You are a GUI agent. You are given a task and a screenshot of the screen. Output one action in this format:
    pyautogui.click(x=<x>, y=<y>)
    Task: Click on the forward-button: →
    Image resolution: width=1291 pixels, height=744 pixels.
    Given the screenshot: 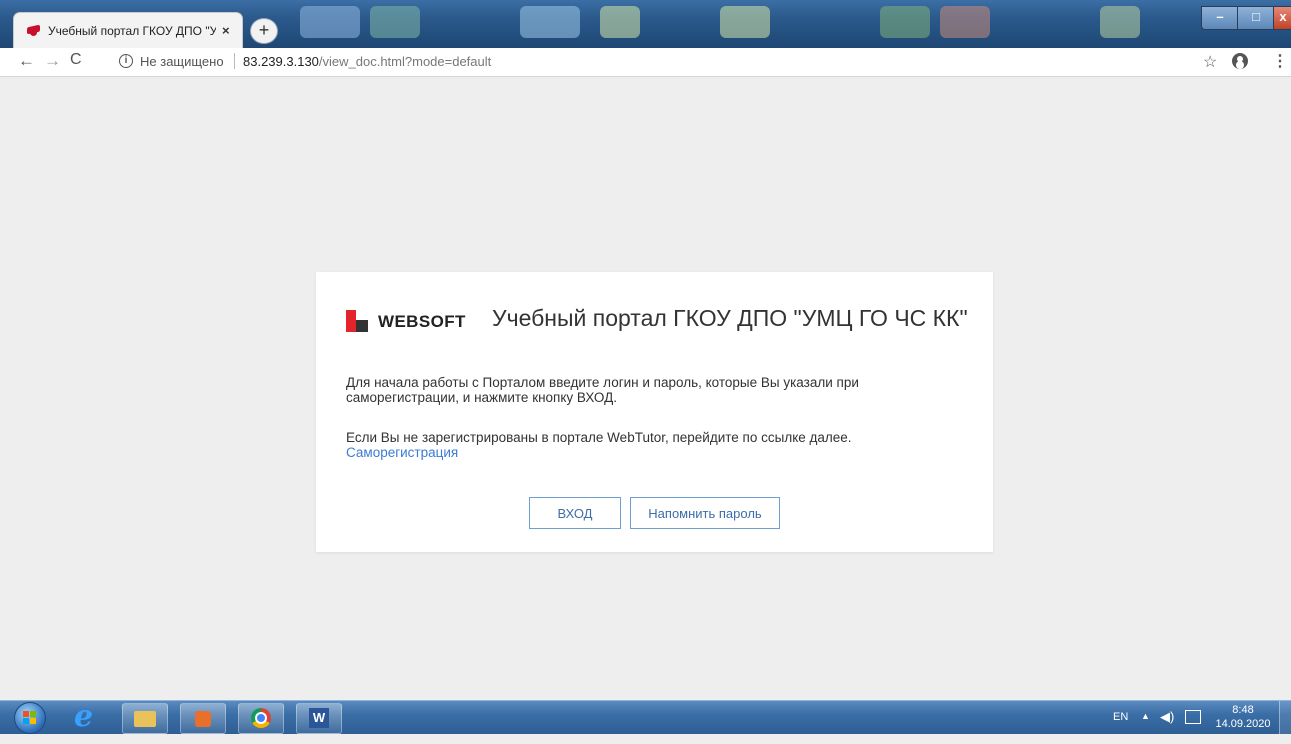 What is the action you would take?
    pyautogui.click(x=52, y=61)
    